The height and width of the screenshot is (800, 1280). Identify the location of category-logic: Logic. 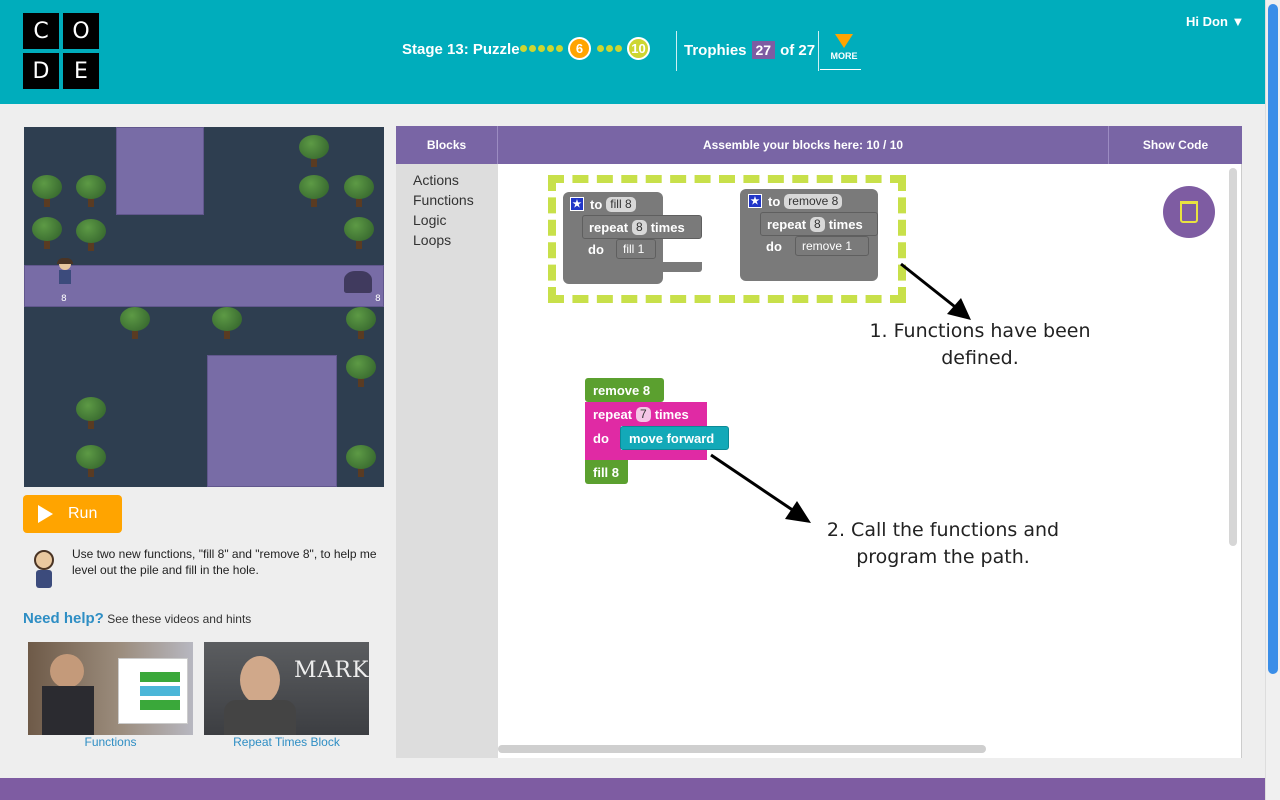
(447, 220).